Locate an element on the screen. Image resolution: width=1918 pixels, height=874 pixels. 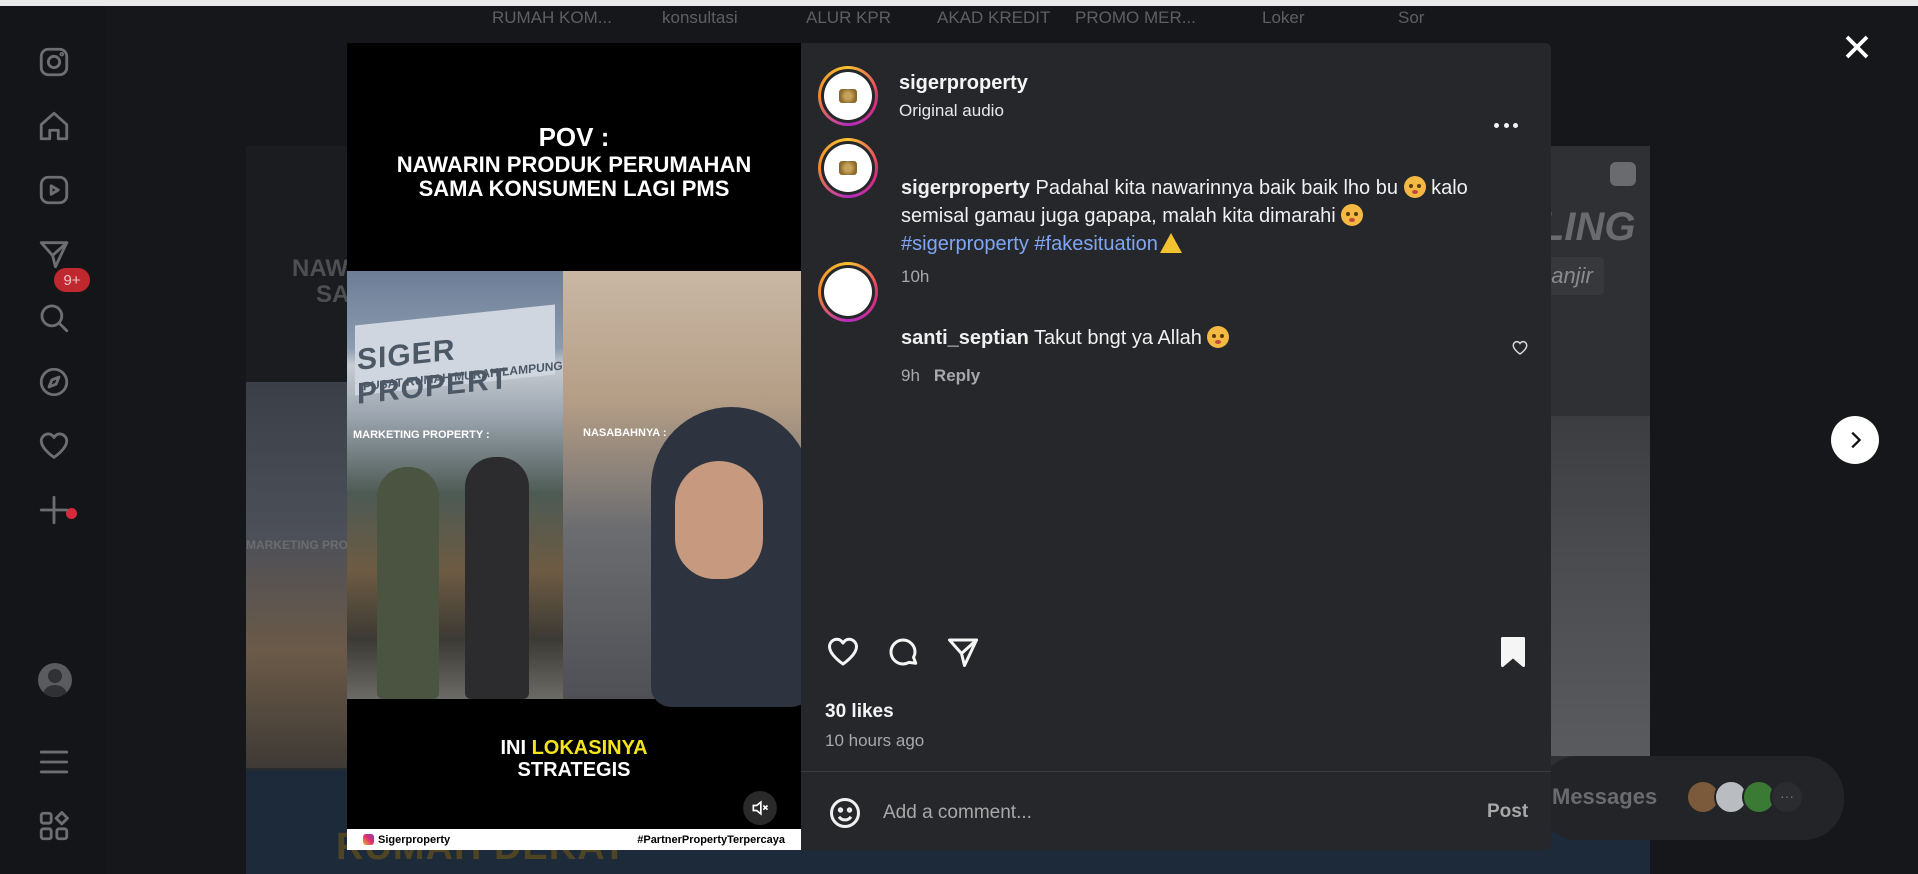
messages-label: Messages is located at coordinates (1604, 797).